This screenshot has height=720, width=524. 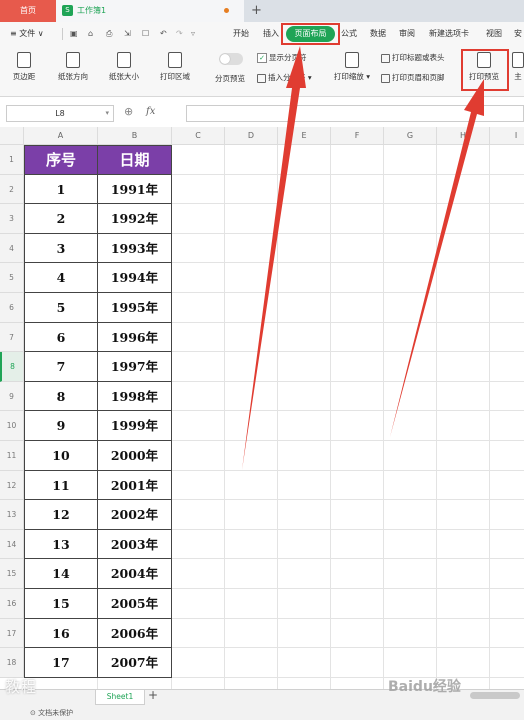 What do you see at coordinates (21, 687) in the screenshot?
I see `watermark-left: 教程` at bounding box center [21, 687].